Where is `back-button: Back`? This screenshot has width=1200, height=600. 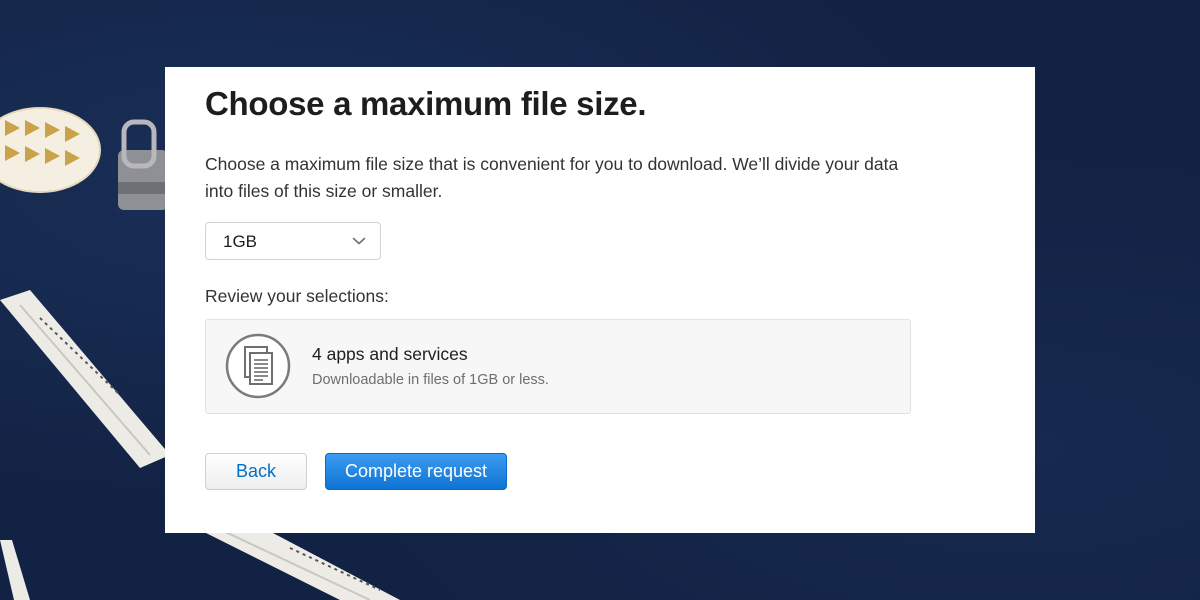 back-button: Back is located at coordinates (256, 471).